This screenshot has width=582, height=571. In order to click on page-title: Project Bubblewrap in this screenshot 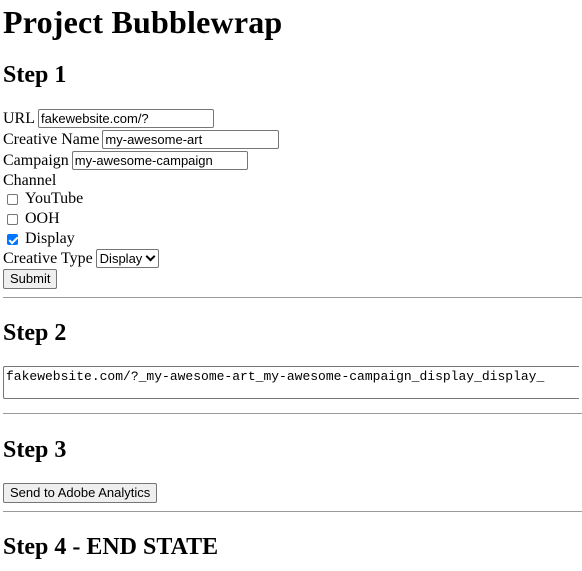, I will do `click(143, 22)`.